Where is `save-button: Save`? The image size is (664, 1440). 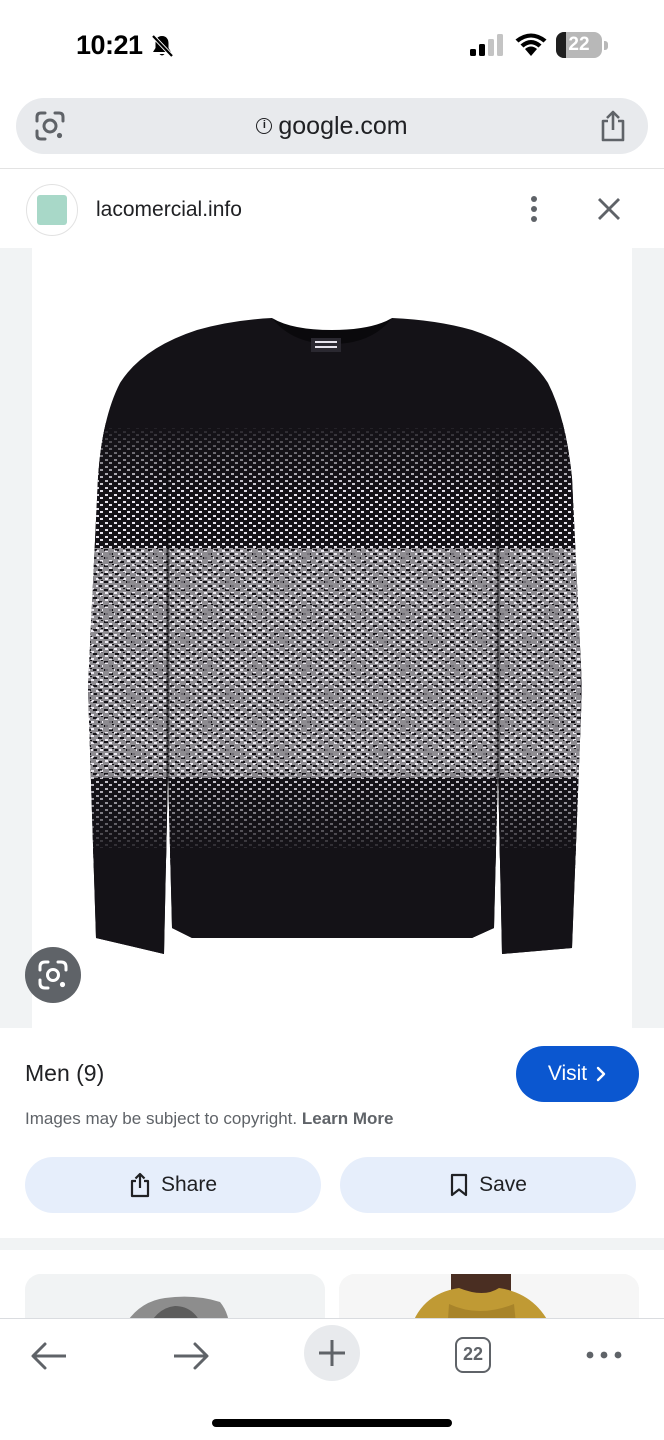
save-button: Save is located at coordinates (488, 1185).